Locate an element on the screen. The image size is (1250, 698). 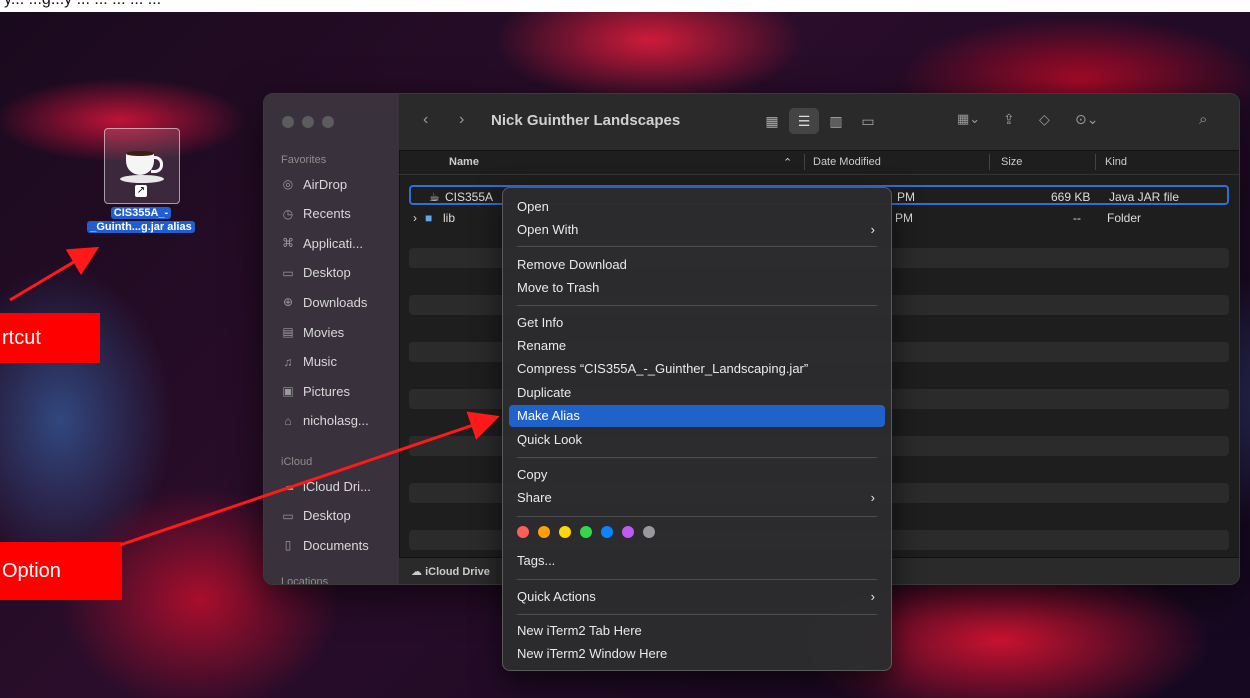
arrow-to-alias is located at coordinates (54, 274).